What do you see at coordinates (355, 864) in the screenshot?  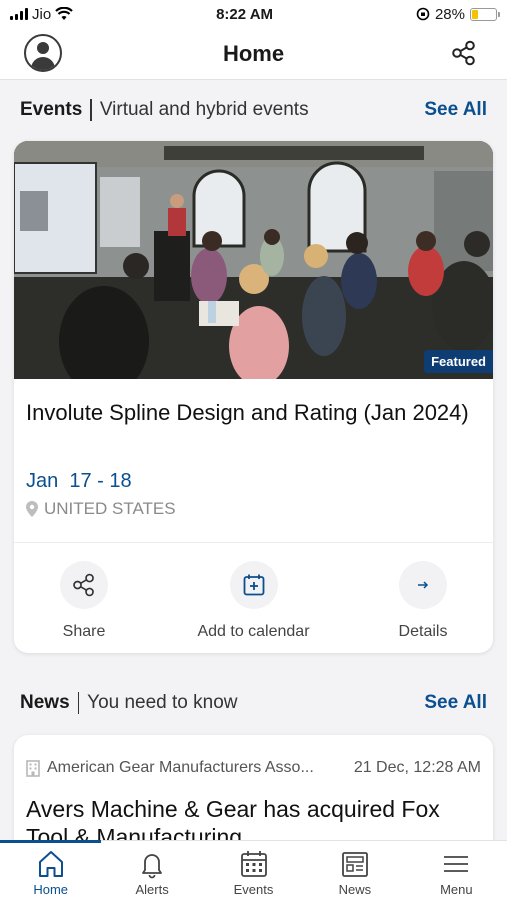 I see `newspaper-icon` at bounding box center [355, 864].